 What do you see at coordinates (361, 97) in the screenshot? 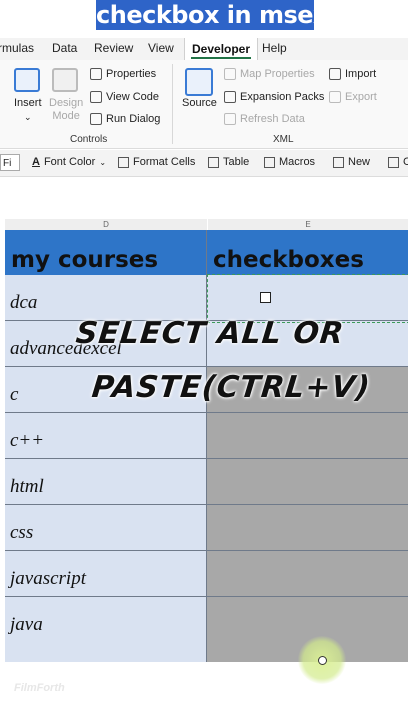
I see `export-label: Export` at bounding box center [361, 97].